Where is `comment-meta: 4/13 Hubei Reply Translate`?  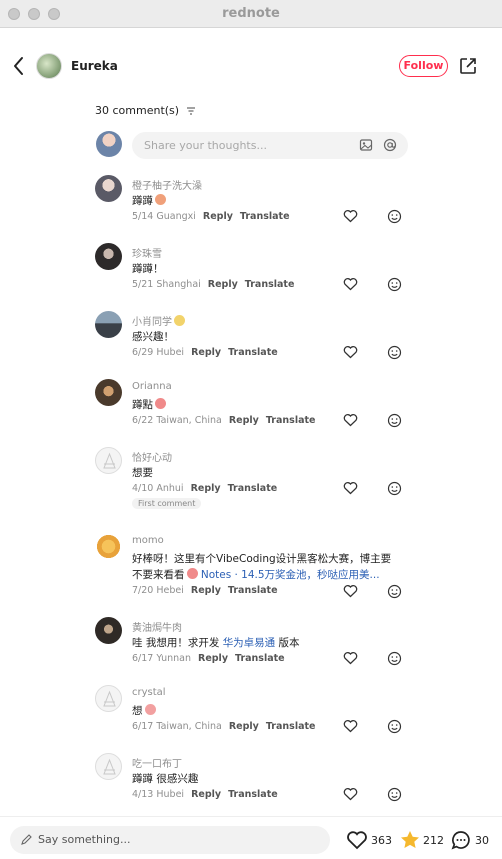 comment-meta: 4/13 Hubei Reply Translate is located at coordinates (205, 794).